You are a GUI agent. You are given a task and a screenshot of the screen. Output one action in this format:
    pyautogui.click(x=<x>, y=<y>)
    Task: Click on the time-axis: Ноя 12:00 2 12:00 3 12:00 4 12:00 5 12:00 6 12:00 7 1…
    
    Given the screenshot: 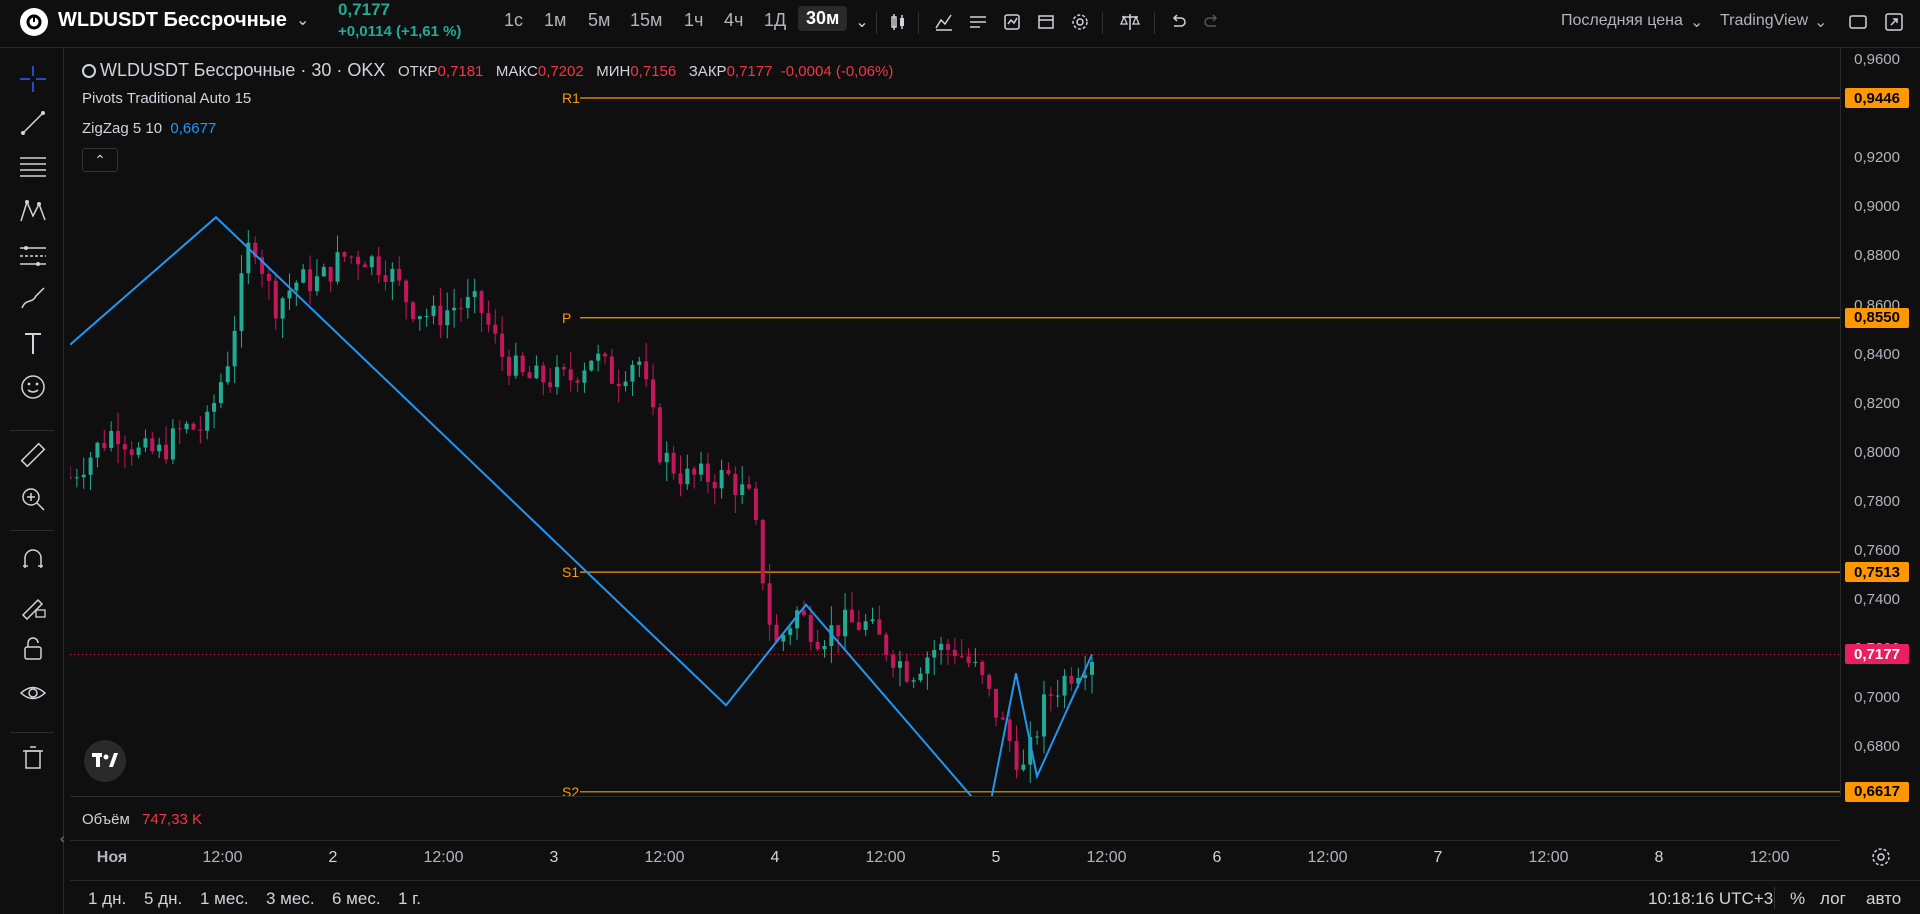 What is the action you would take?
    pyautogui.click(x=955, y=857)
    